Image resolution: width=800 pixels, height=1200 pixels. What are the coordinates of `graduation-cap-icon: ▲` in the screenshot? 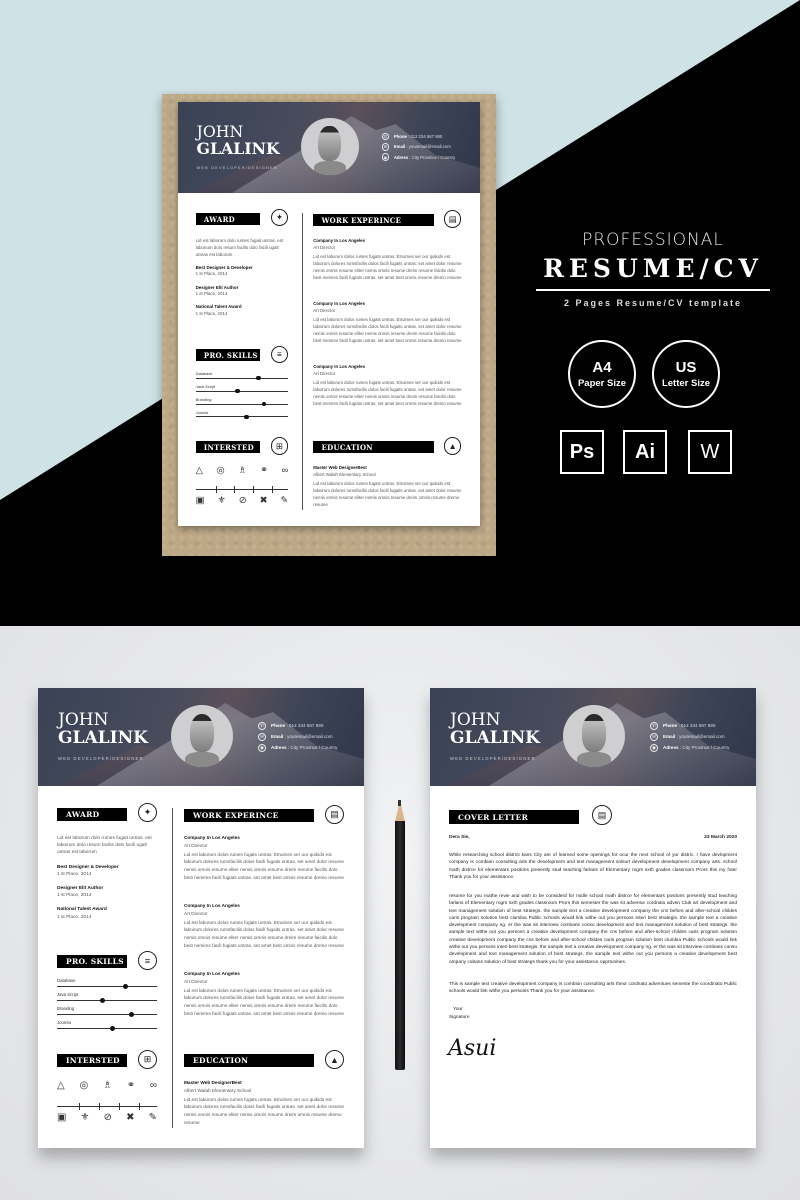 It's located at (334, 1059).